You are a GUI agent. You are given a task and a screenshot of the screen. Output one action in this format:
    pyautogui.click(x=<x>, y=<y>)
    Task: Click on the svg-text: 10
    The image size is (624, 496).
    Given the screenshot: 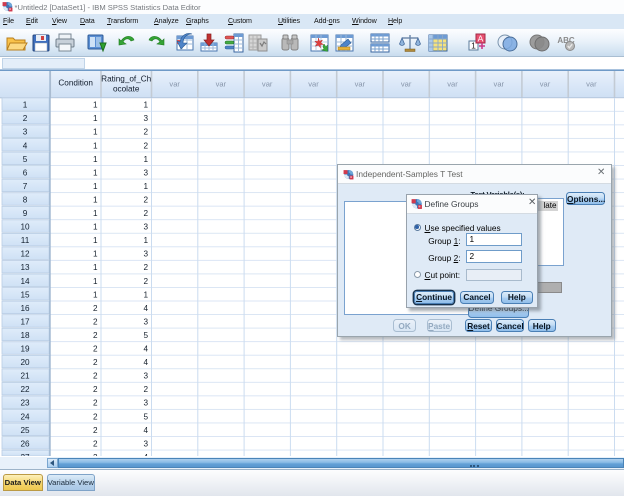 What is the action you would take?
    pyautogui.click(x=25, y=227)
    